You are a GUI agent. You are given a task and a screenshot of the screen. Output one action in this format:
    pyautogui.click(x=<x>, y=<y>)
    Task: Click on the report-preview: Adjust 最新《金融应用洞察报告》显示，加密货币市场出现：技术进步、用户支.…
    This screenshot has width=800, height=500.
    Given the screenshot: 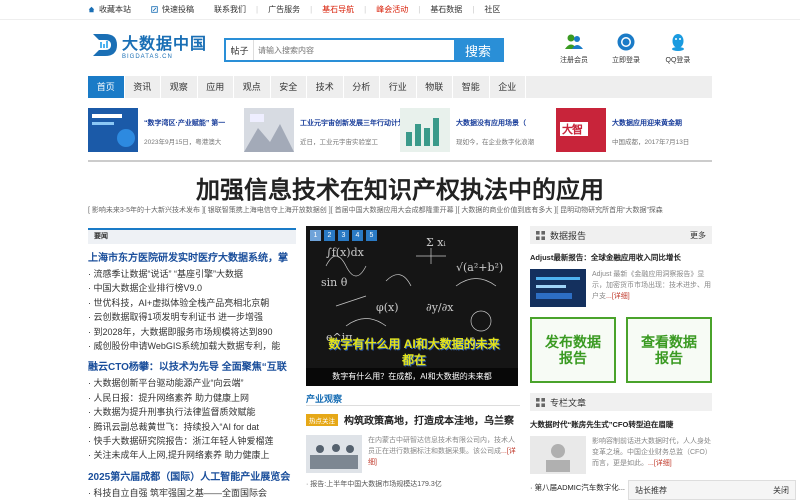 What is the action you would take?
    pyautogui.click(x=621, y=288)
    